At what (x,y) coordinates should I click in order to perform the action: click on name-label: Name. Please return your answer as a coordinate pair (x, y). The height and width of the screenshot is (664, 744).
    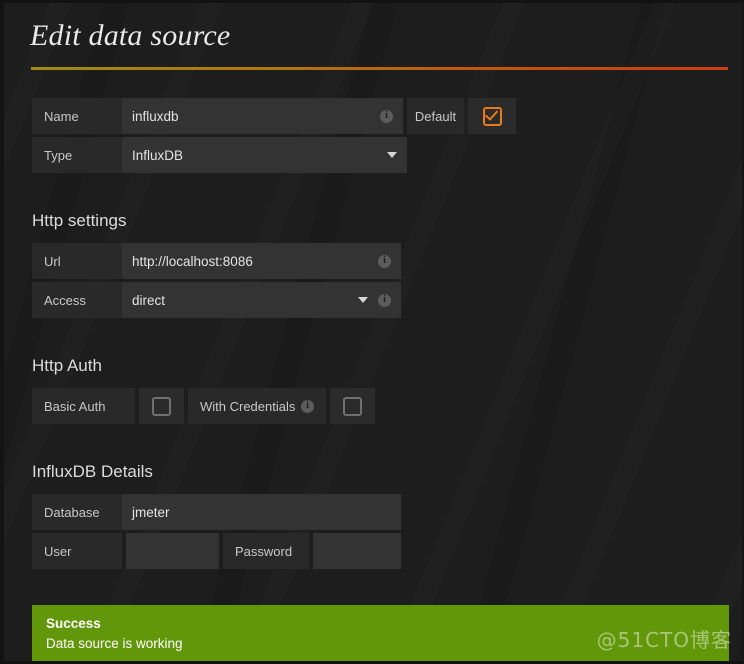
    Looking at the image, I should click on (77, 116).